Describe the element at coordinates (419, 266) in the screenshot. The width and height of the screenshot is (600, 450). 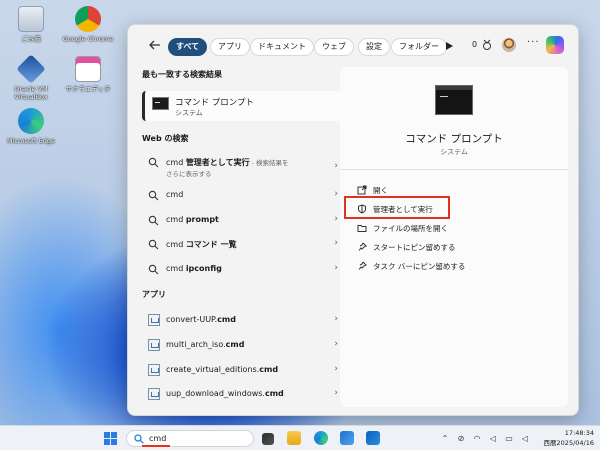
I see `action-label: タスク バーにピン留めする` at that location.